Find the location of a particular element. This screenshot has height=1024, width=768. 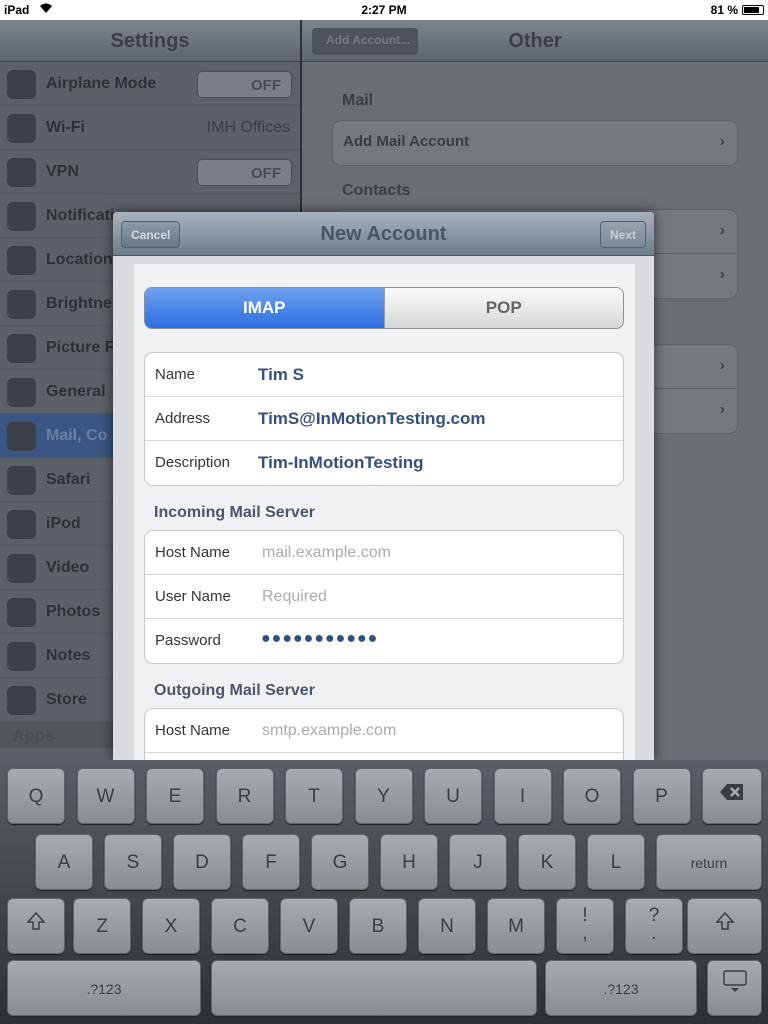

notifications-icon is located at coordinates (21, 216).